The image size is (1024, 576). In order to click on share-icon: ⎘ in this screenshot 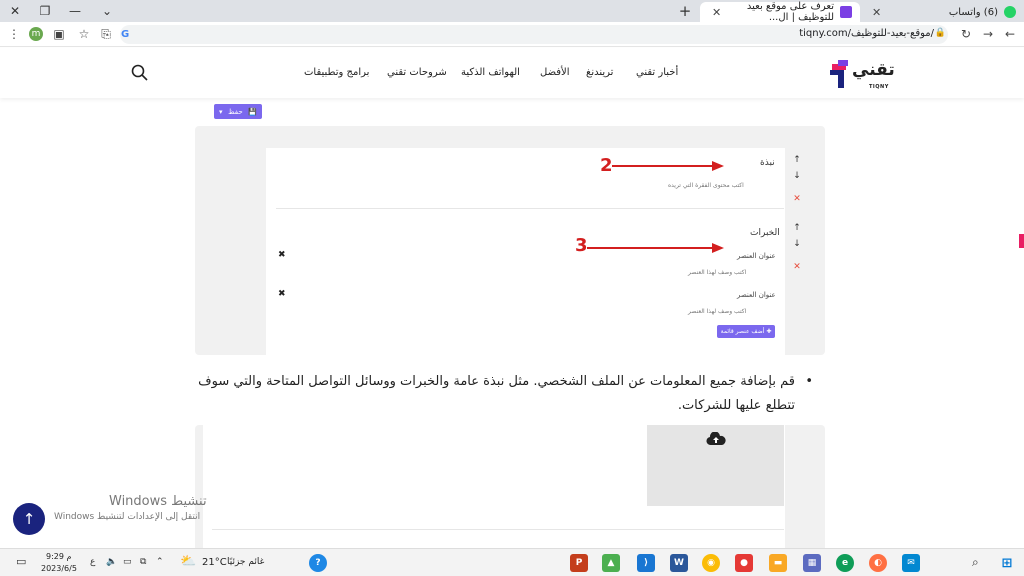, I will do `click(106, 34)`.